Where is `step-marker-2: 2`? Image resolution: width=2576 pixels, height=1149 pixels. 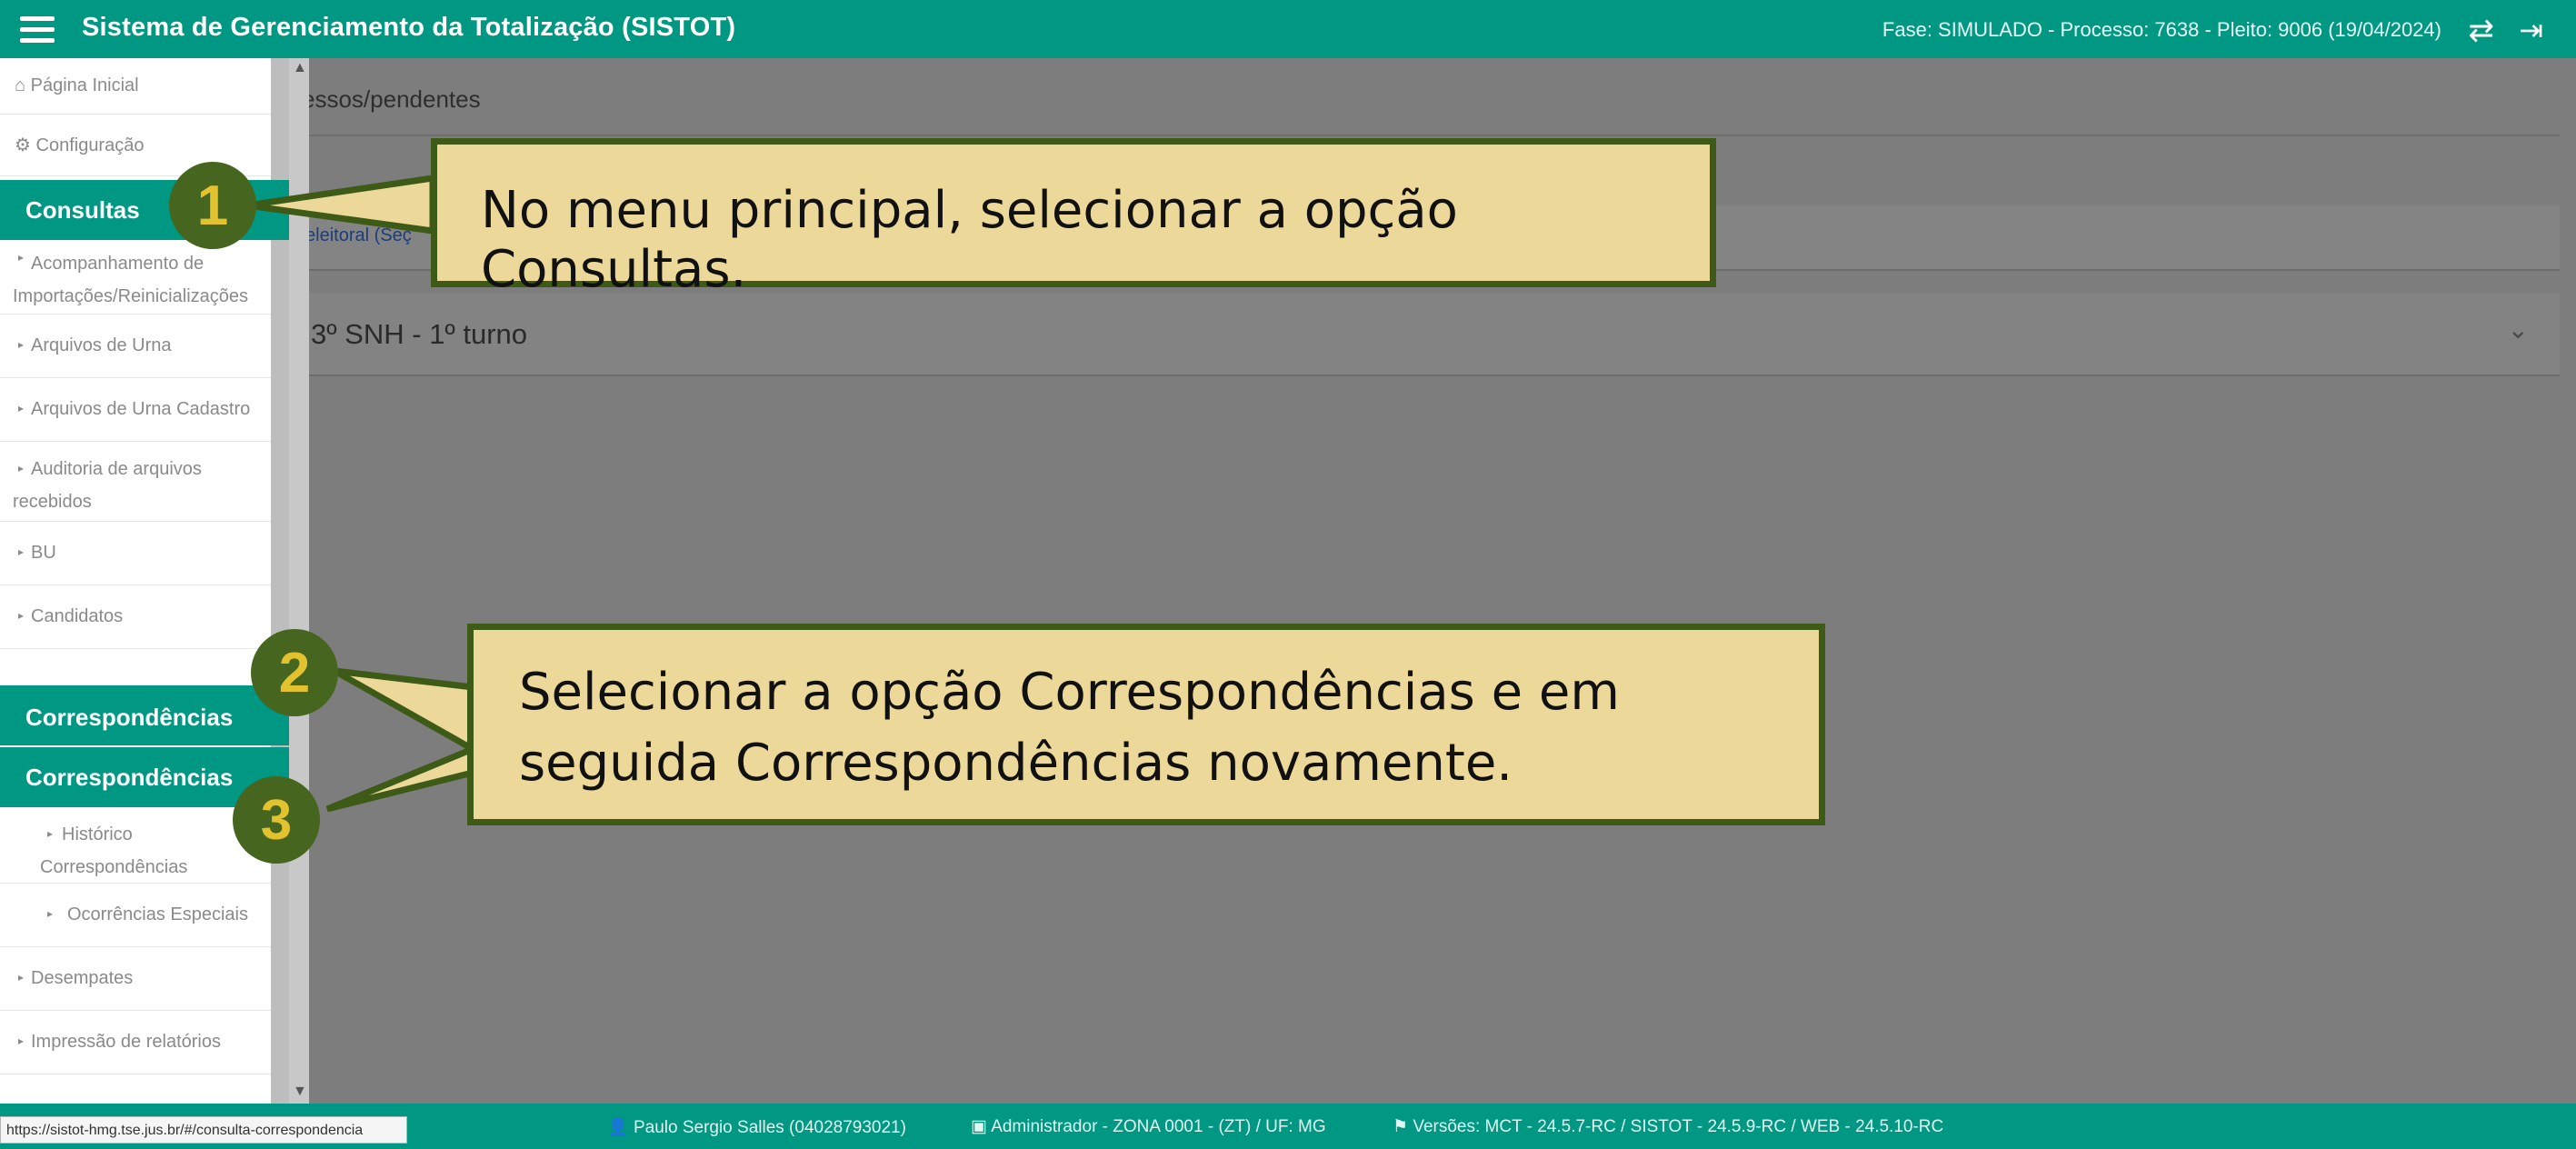 step-marker-2: 2 is located at coordinates (294, 672).